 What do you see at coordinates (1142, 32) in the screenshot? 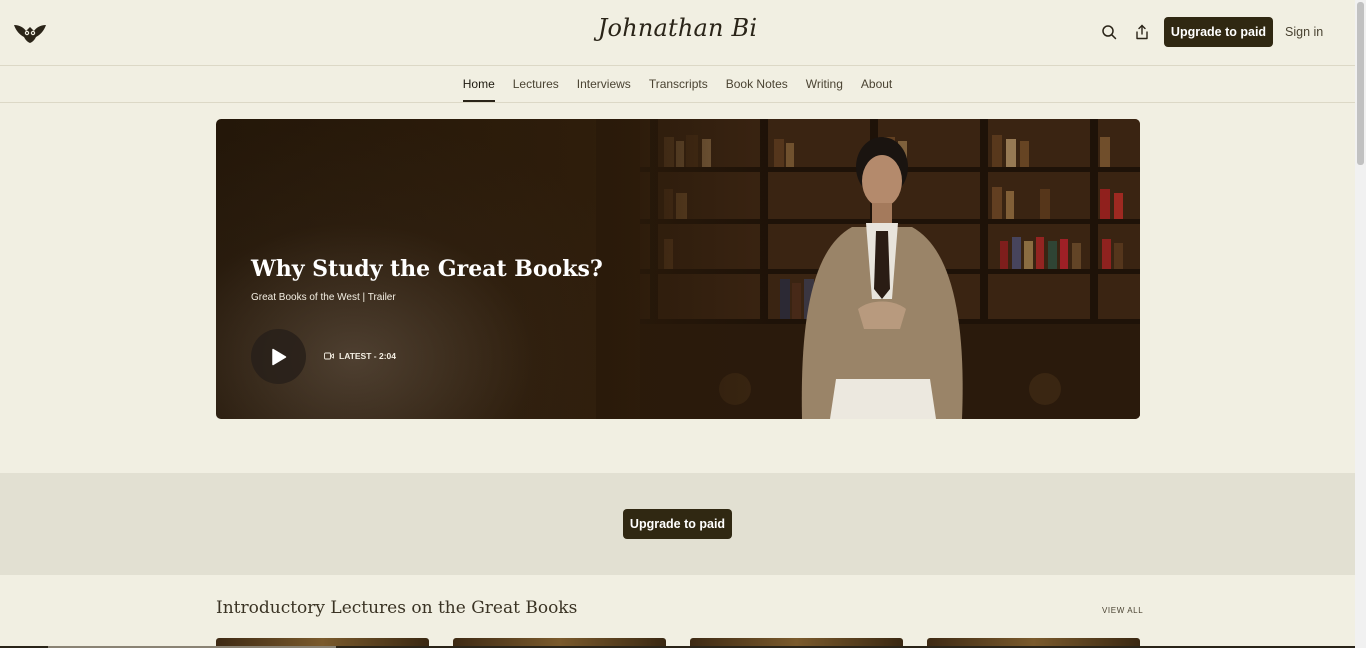
I see `share-icon` at bounding box center [1142, 32].